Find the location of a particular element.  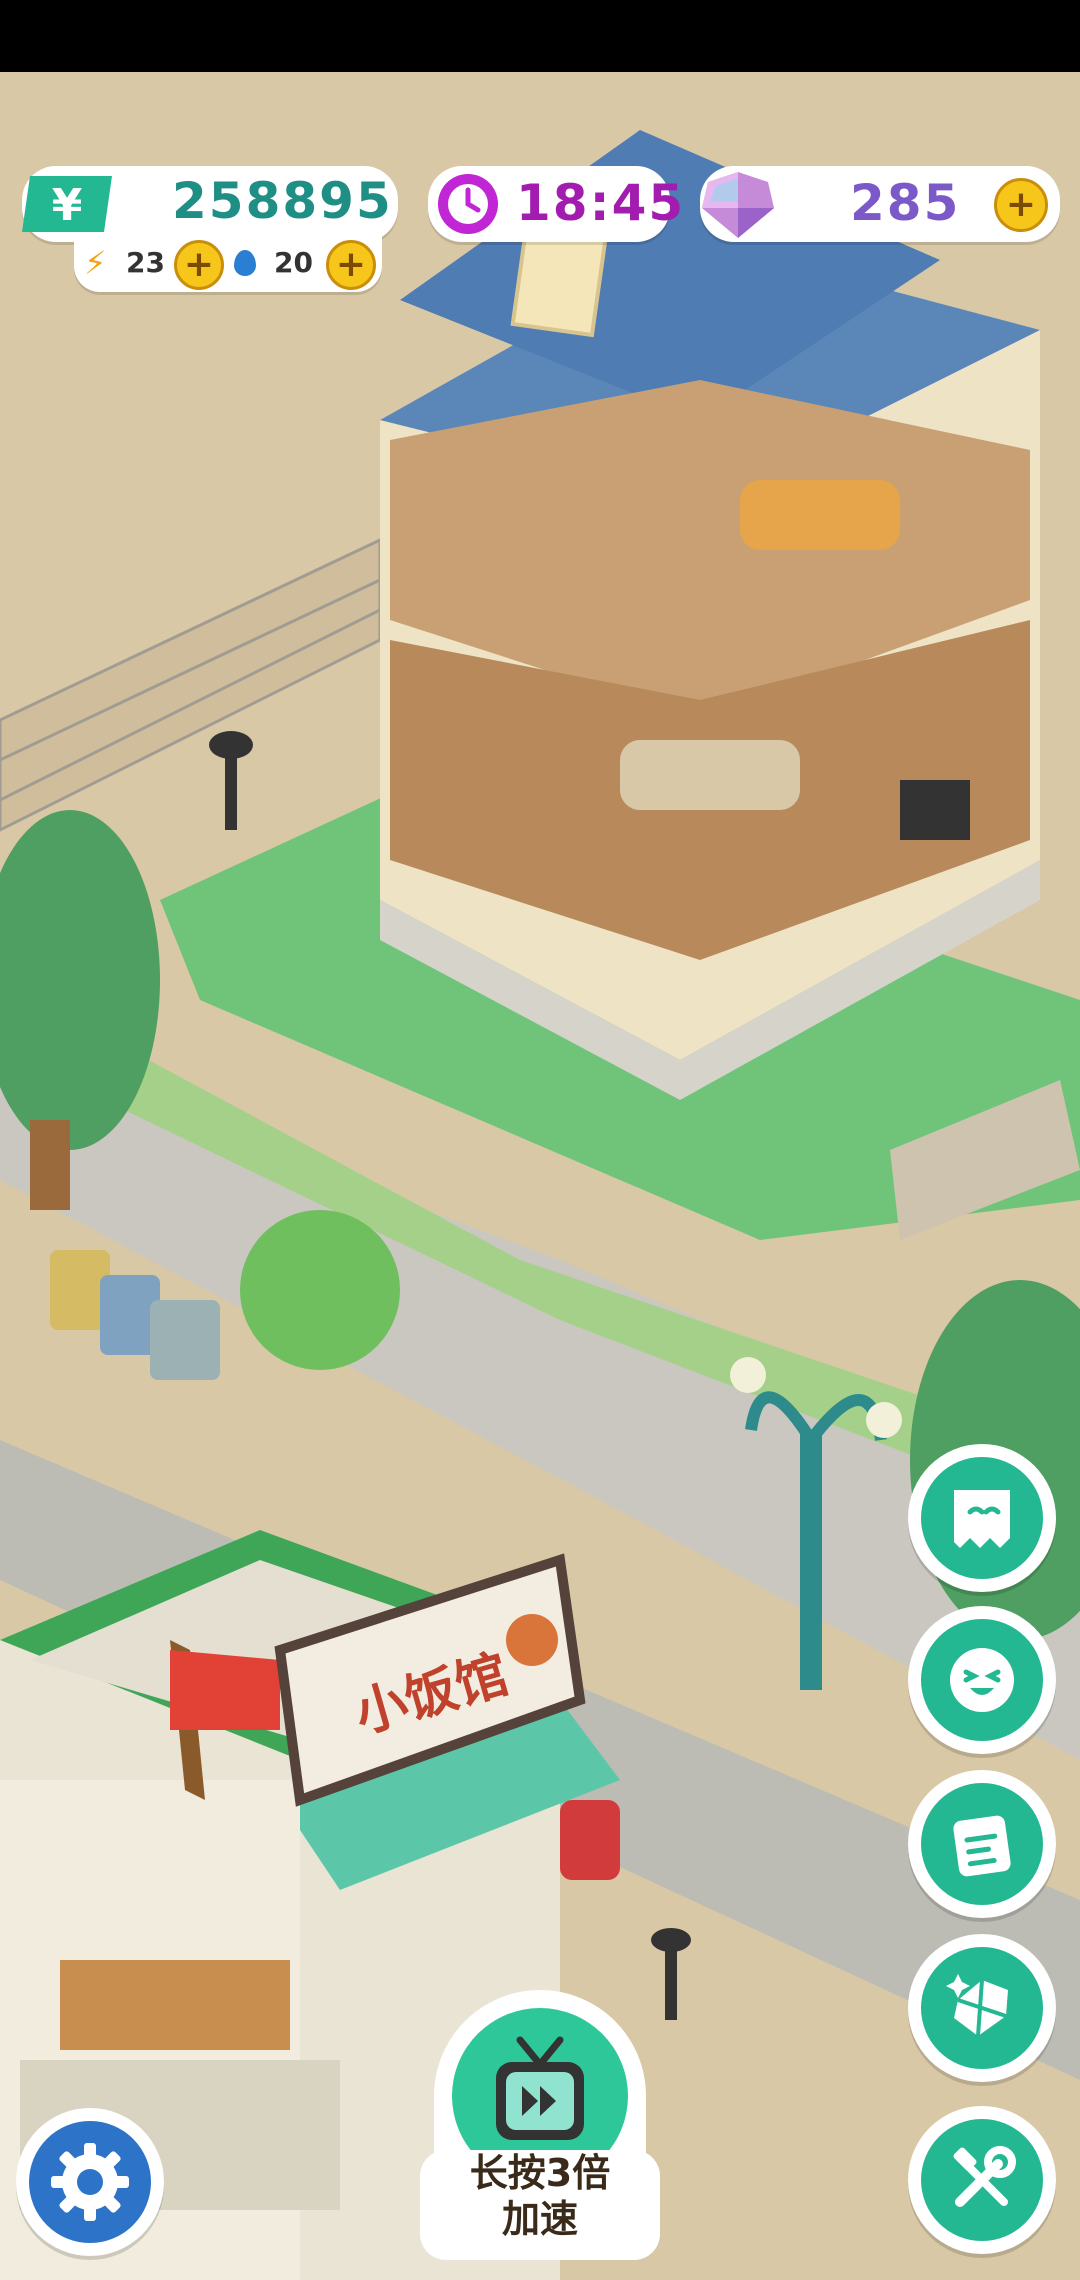

gear-icon is located at coordinates (90, 2182).